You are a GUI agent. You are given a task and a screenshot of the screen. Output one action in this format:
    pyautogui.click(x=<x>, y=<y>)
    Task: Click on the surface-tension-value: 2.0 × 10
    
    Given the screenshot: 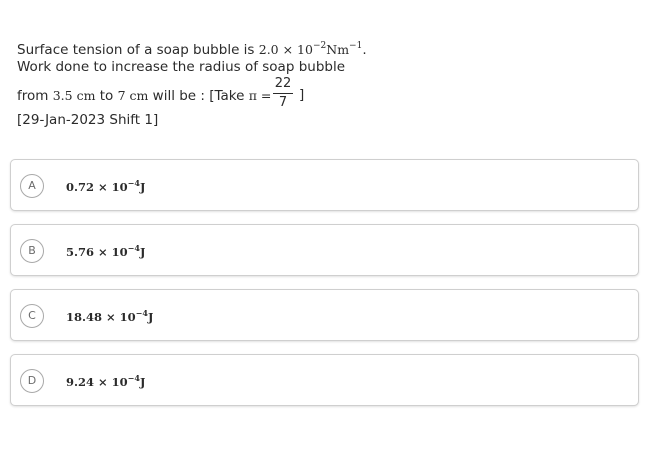 What is the action you would take?
    pyautogui.click(x=285, y=49)
    